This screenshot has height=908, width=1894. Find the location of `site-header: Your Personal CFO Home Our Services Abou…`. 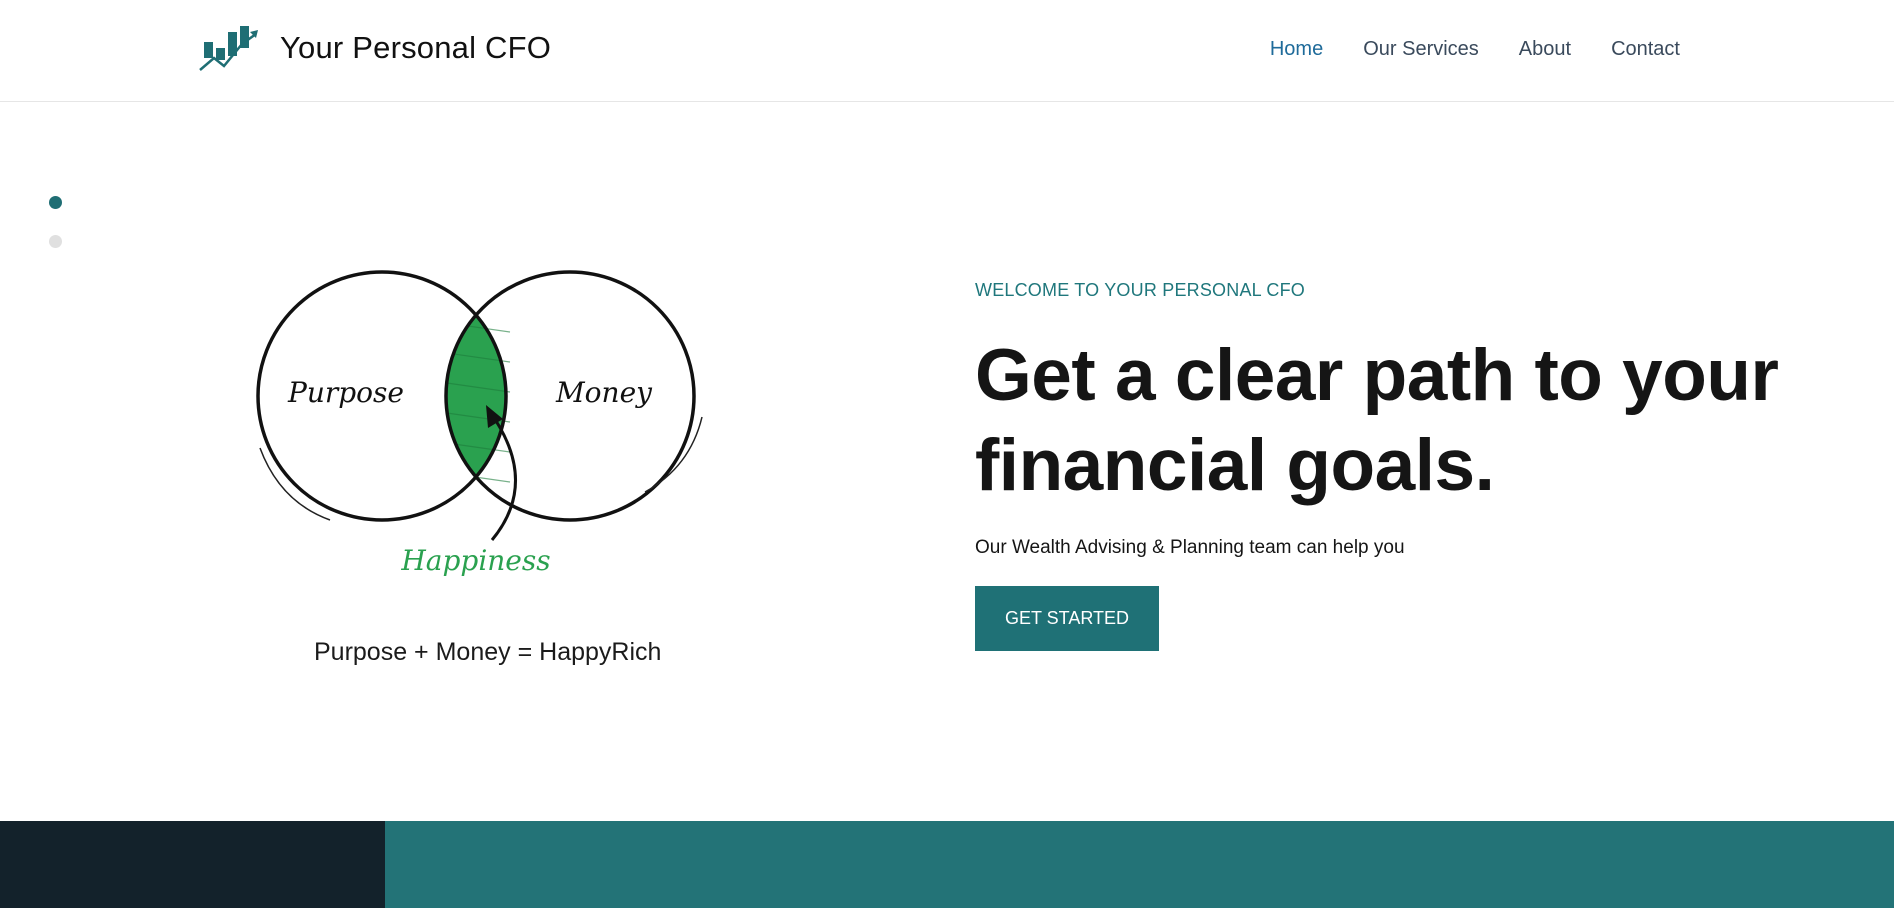

site-header: Your Personal CFO Home Our Services Abou… is located at coordinates (947, 51).